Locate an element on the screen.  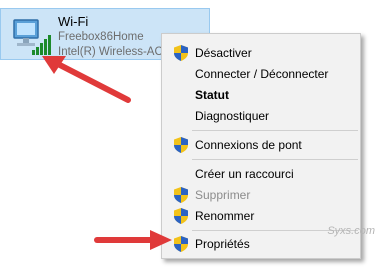
menu-item-label: Statut is located at coordinates (212, 95).